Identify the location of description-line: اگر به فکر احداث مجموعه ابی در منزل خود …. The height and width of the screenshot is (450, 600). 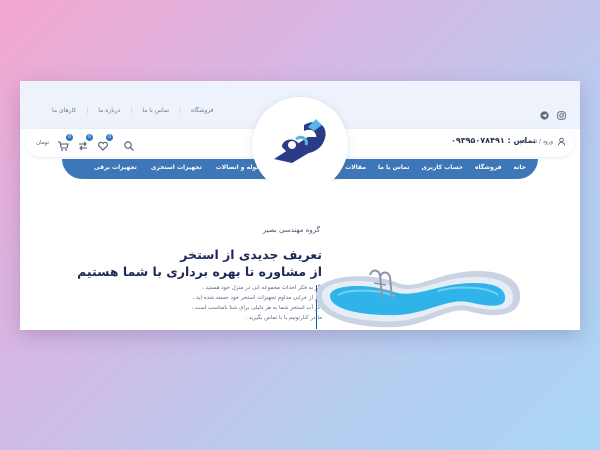
(262, 288).